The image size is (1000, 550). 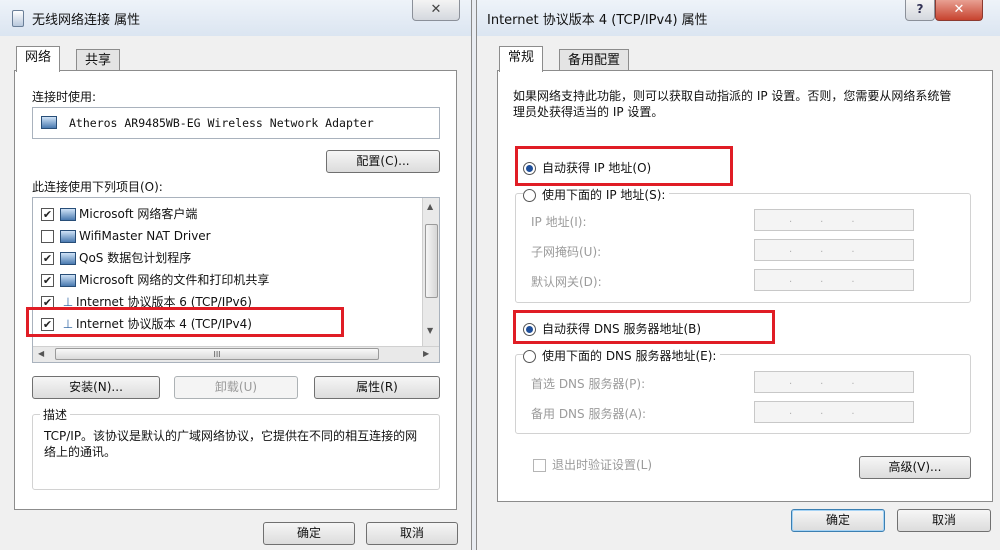 What do you see at coordinates (135, 258) in the screenshot?
I see `item-label: QoS 数据包计划程序` at bounding box center [135, 258].